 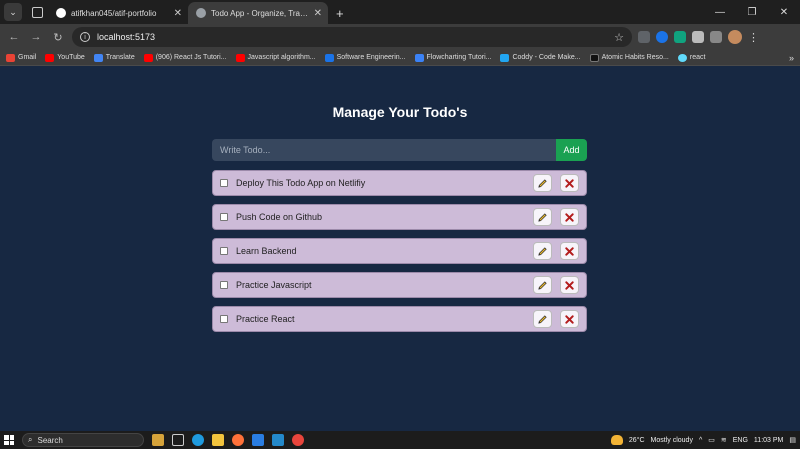 What do you see at coordinates (700, 440) in the screenshot?
I see `chevron-up-icon: ^` at bounding box center [700, 440].